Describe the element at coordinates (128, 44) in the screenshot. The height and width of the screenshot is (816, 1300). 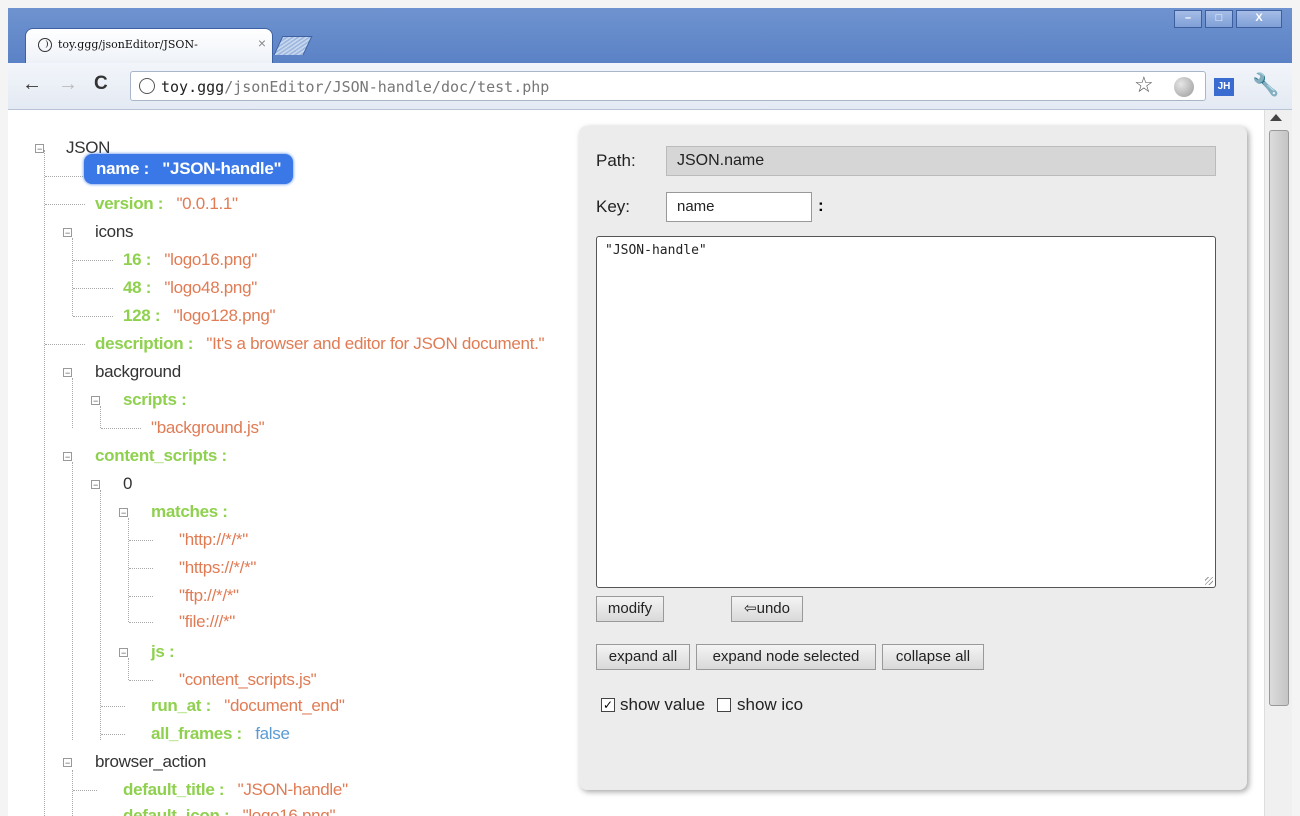
I see `tab-title: toy.ggg/jsonEditor/JSON-` at that location.